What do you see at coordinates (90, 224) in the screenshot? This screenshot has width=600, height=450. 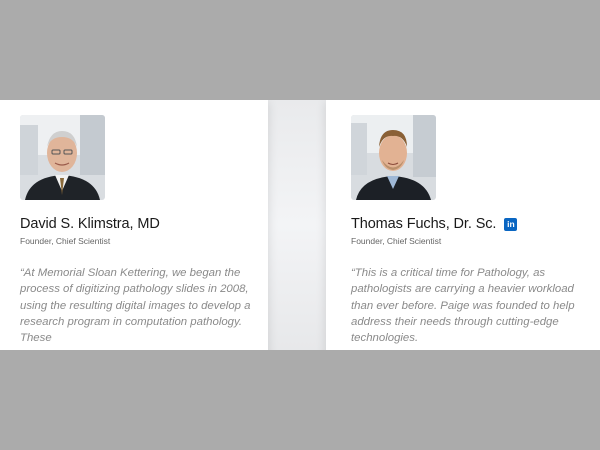 I see `profile-name: David S. Klimstra, MD` at bounding box center [90, 224].